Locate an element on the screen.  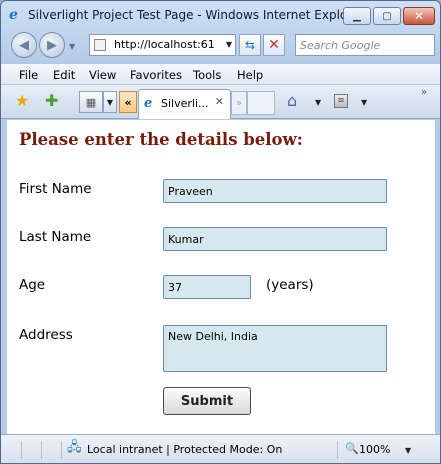
menu-edit: Edit is located at coordinates (64, 75).